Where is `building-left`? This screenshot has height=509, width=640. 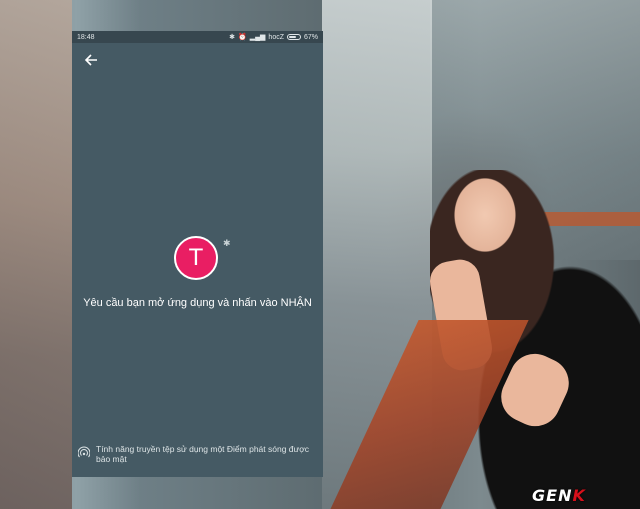
building-left is located at coordinates (36, 254).